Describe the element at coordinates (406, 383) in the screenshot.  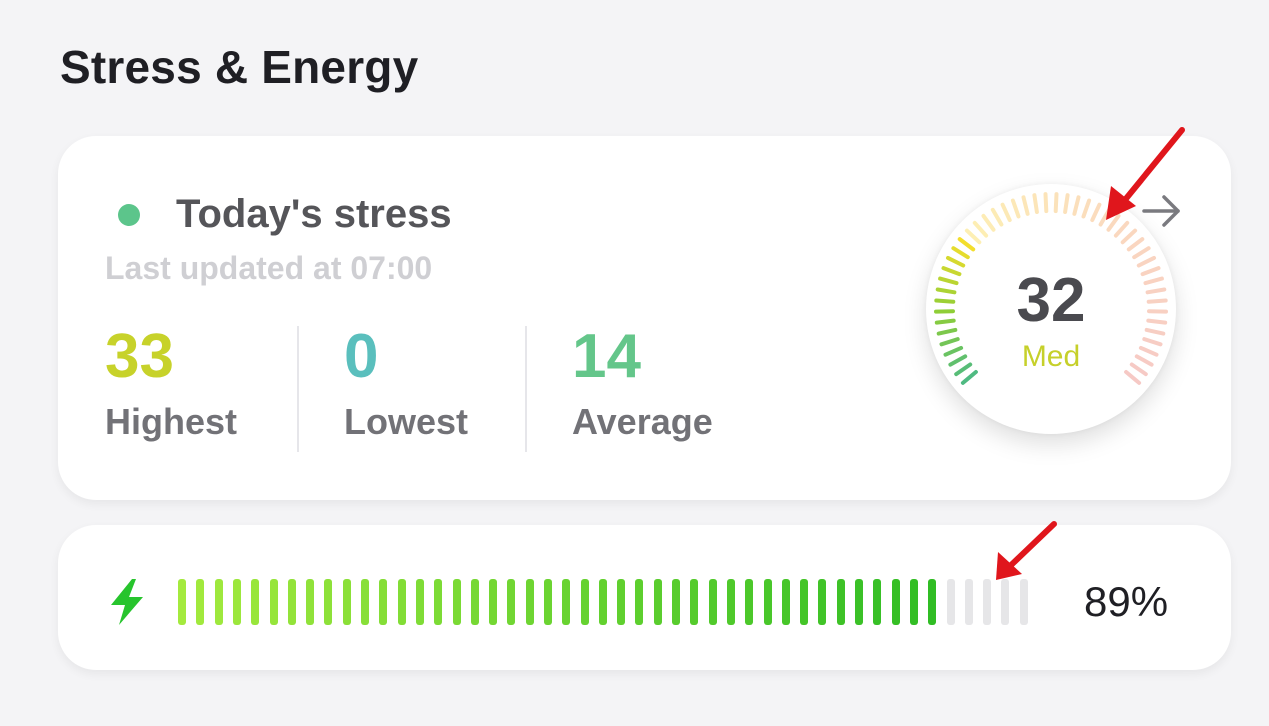
I see `stat-lowest: 0 Lowest` at that location.